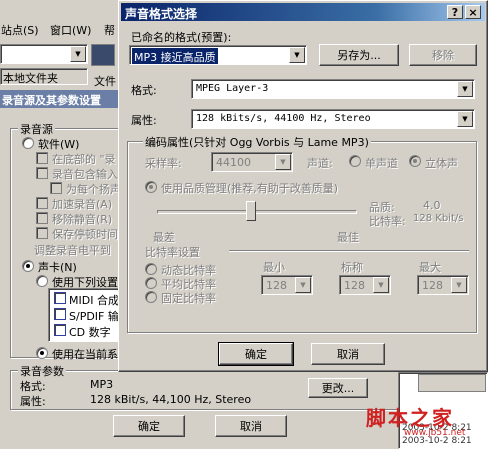  What do you see at coordinates (102, 384) in the screenshot?
I see `params-format-value: MP3` at bounding box center [102, 384].